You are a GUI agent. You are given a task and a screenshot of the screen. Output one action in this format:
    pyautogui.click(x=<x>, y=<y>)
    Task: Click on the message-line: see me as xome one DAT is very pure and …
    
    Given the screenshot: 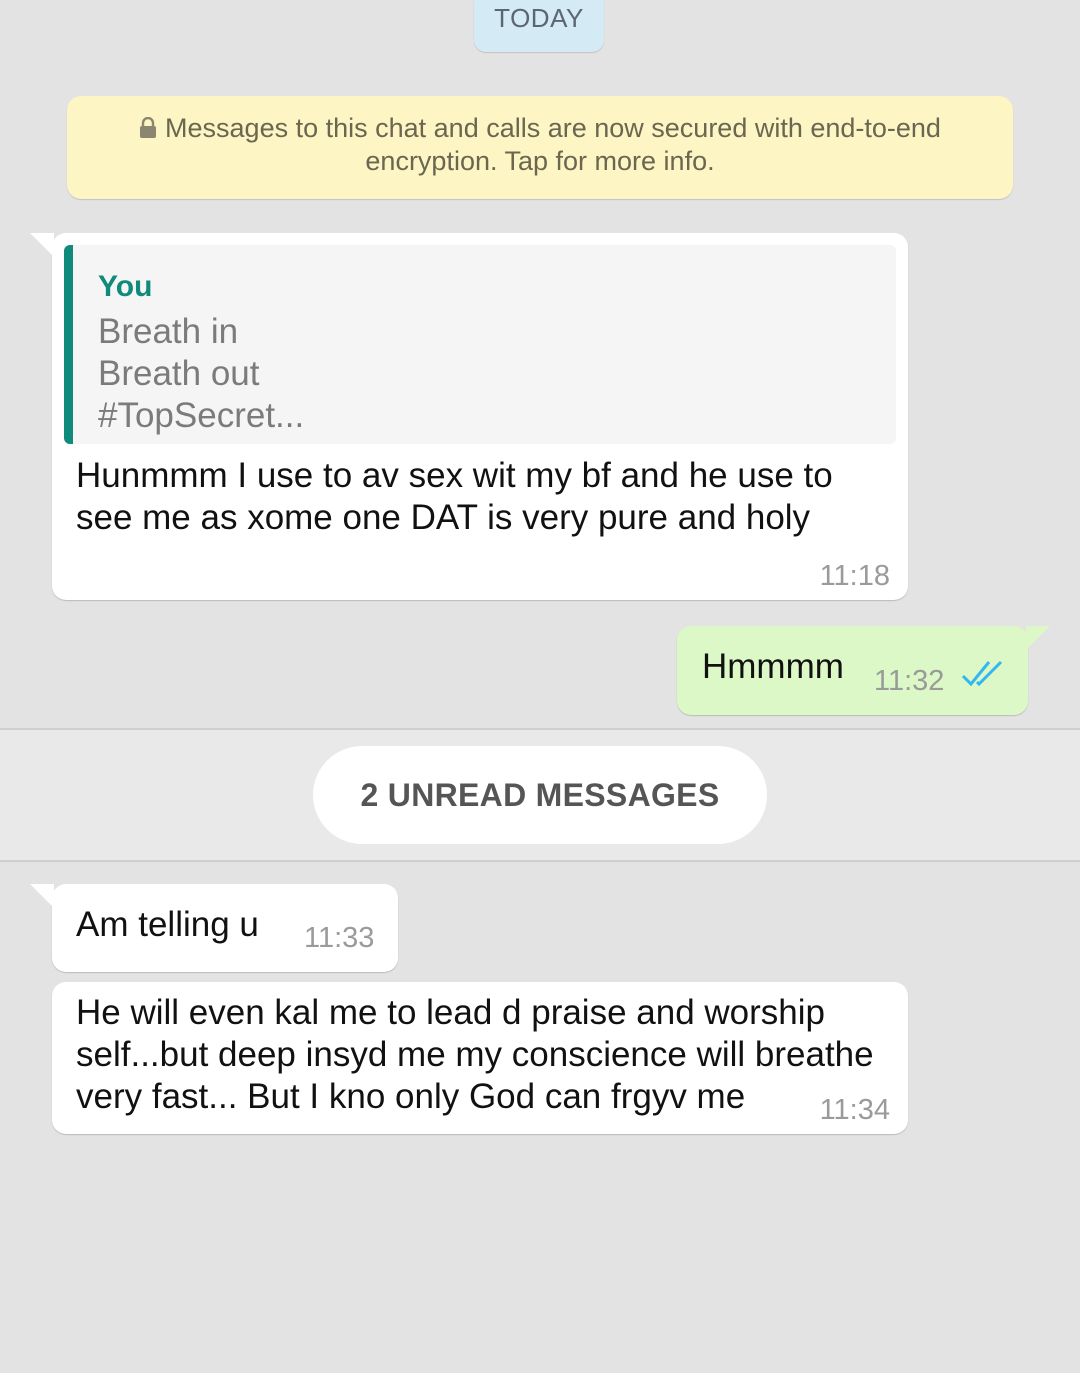 What is the action you would take?
    pyautogui.click(x=443, y=517)
    